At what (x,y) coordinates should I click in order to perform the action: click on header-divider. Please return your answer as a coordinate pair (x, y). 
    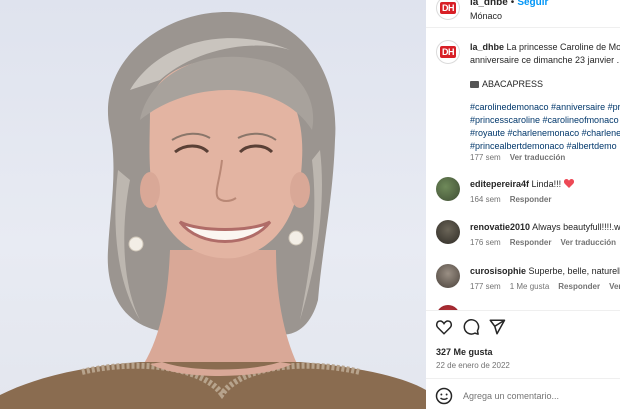
    Looking at the image, I should click on (523, 27).